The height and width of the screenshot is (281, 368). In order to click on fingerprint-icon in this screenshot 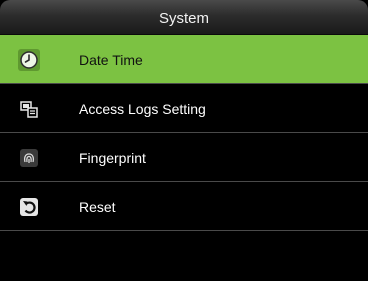, I will do `click(29, 158)`.